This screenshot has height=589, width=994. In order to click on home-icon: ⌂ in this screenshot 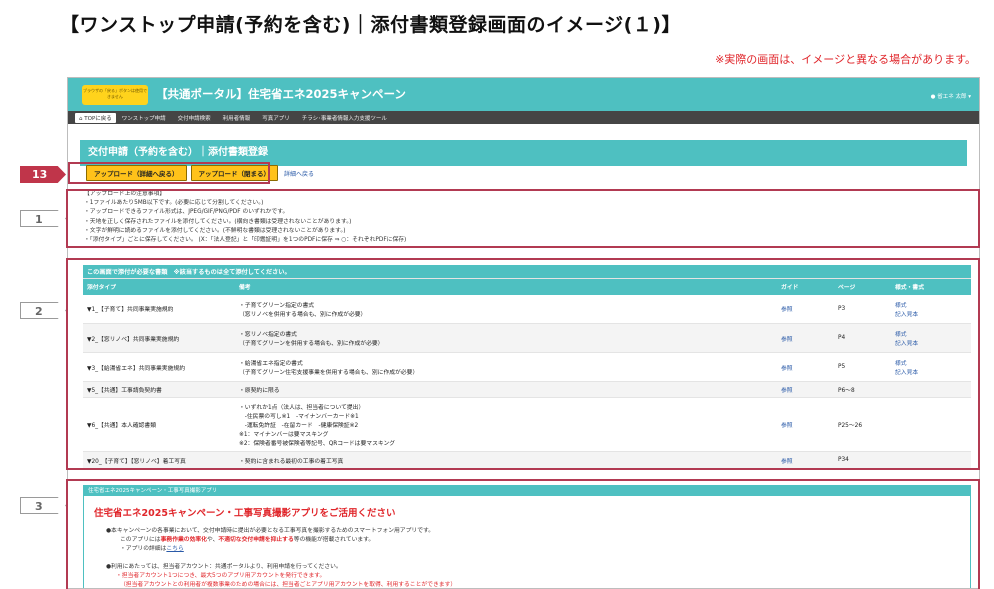, I will do `click(81, 118)`.